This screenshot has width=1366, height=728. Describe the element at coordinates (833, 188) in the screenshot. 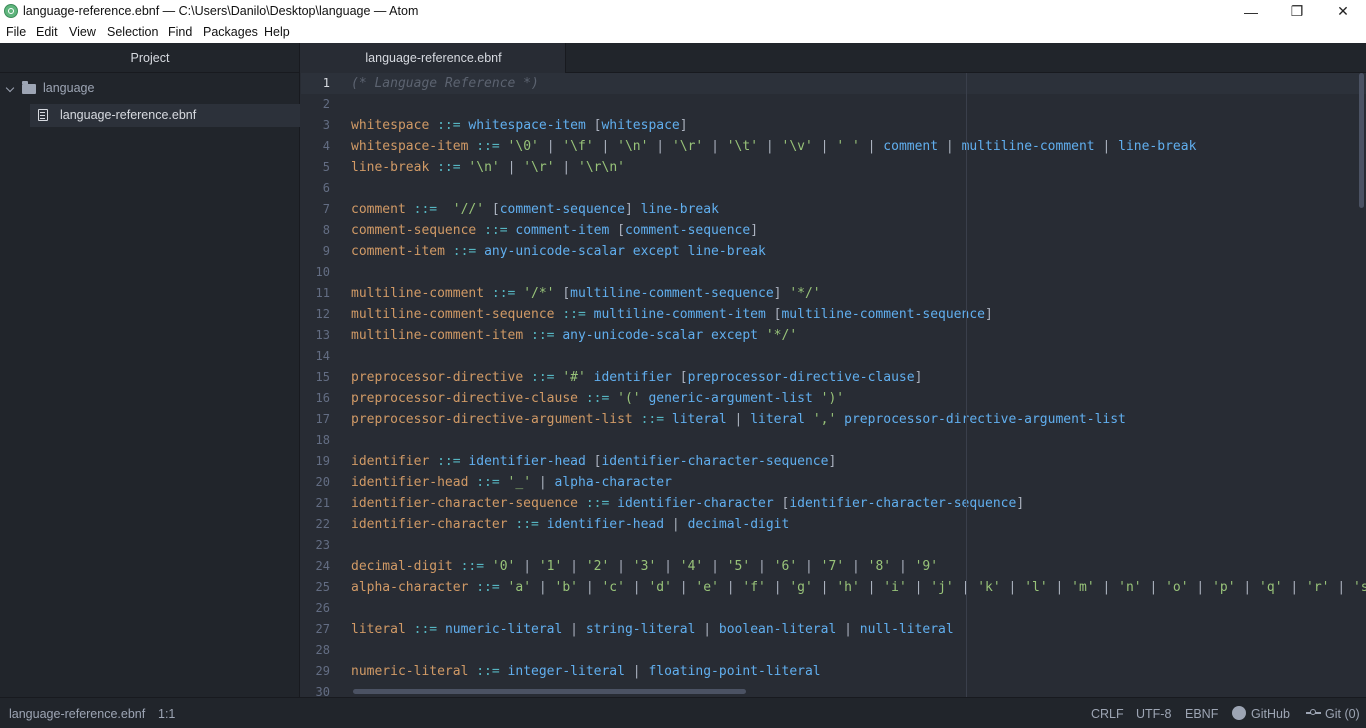

I see `code-line: 6` at that location.